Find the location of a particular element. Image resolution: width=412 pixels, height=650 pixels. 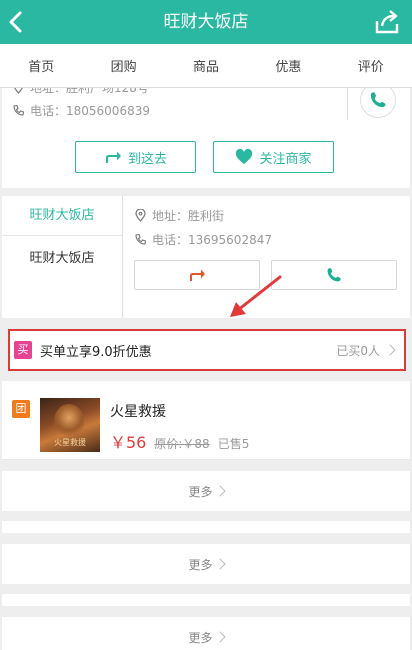

discount-deal-row: 买 买单立享9.0折优惠 已买0人 is located at coordinates (207, 350).